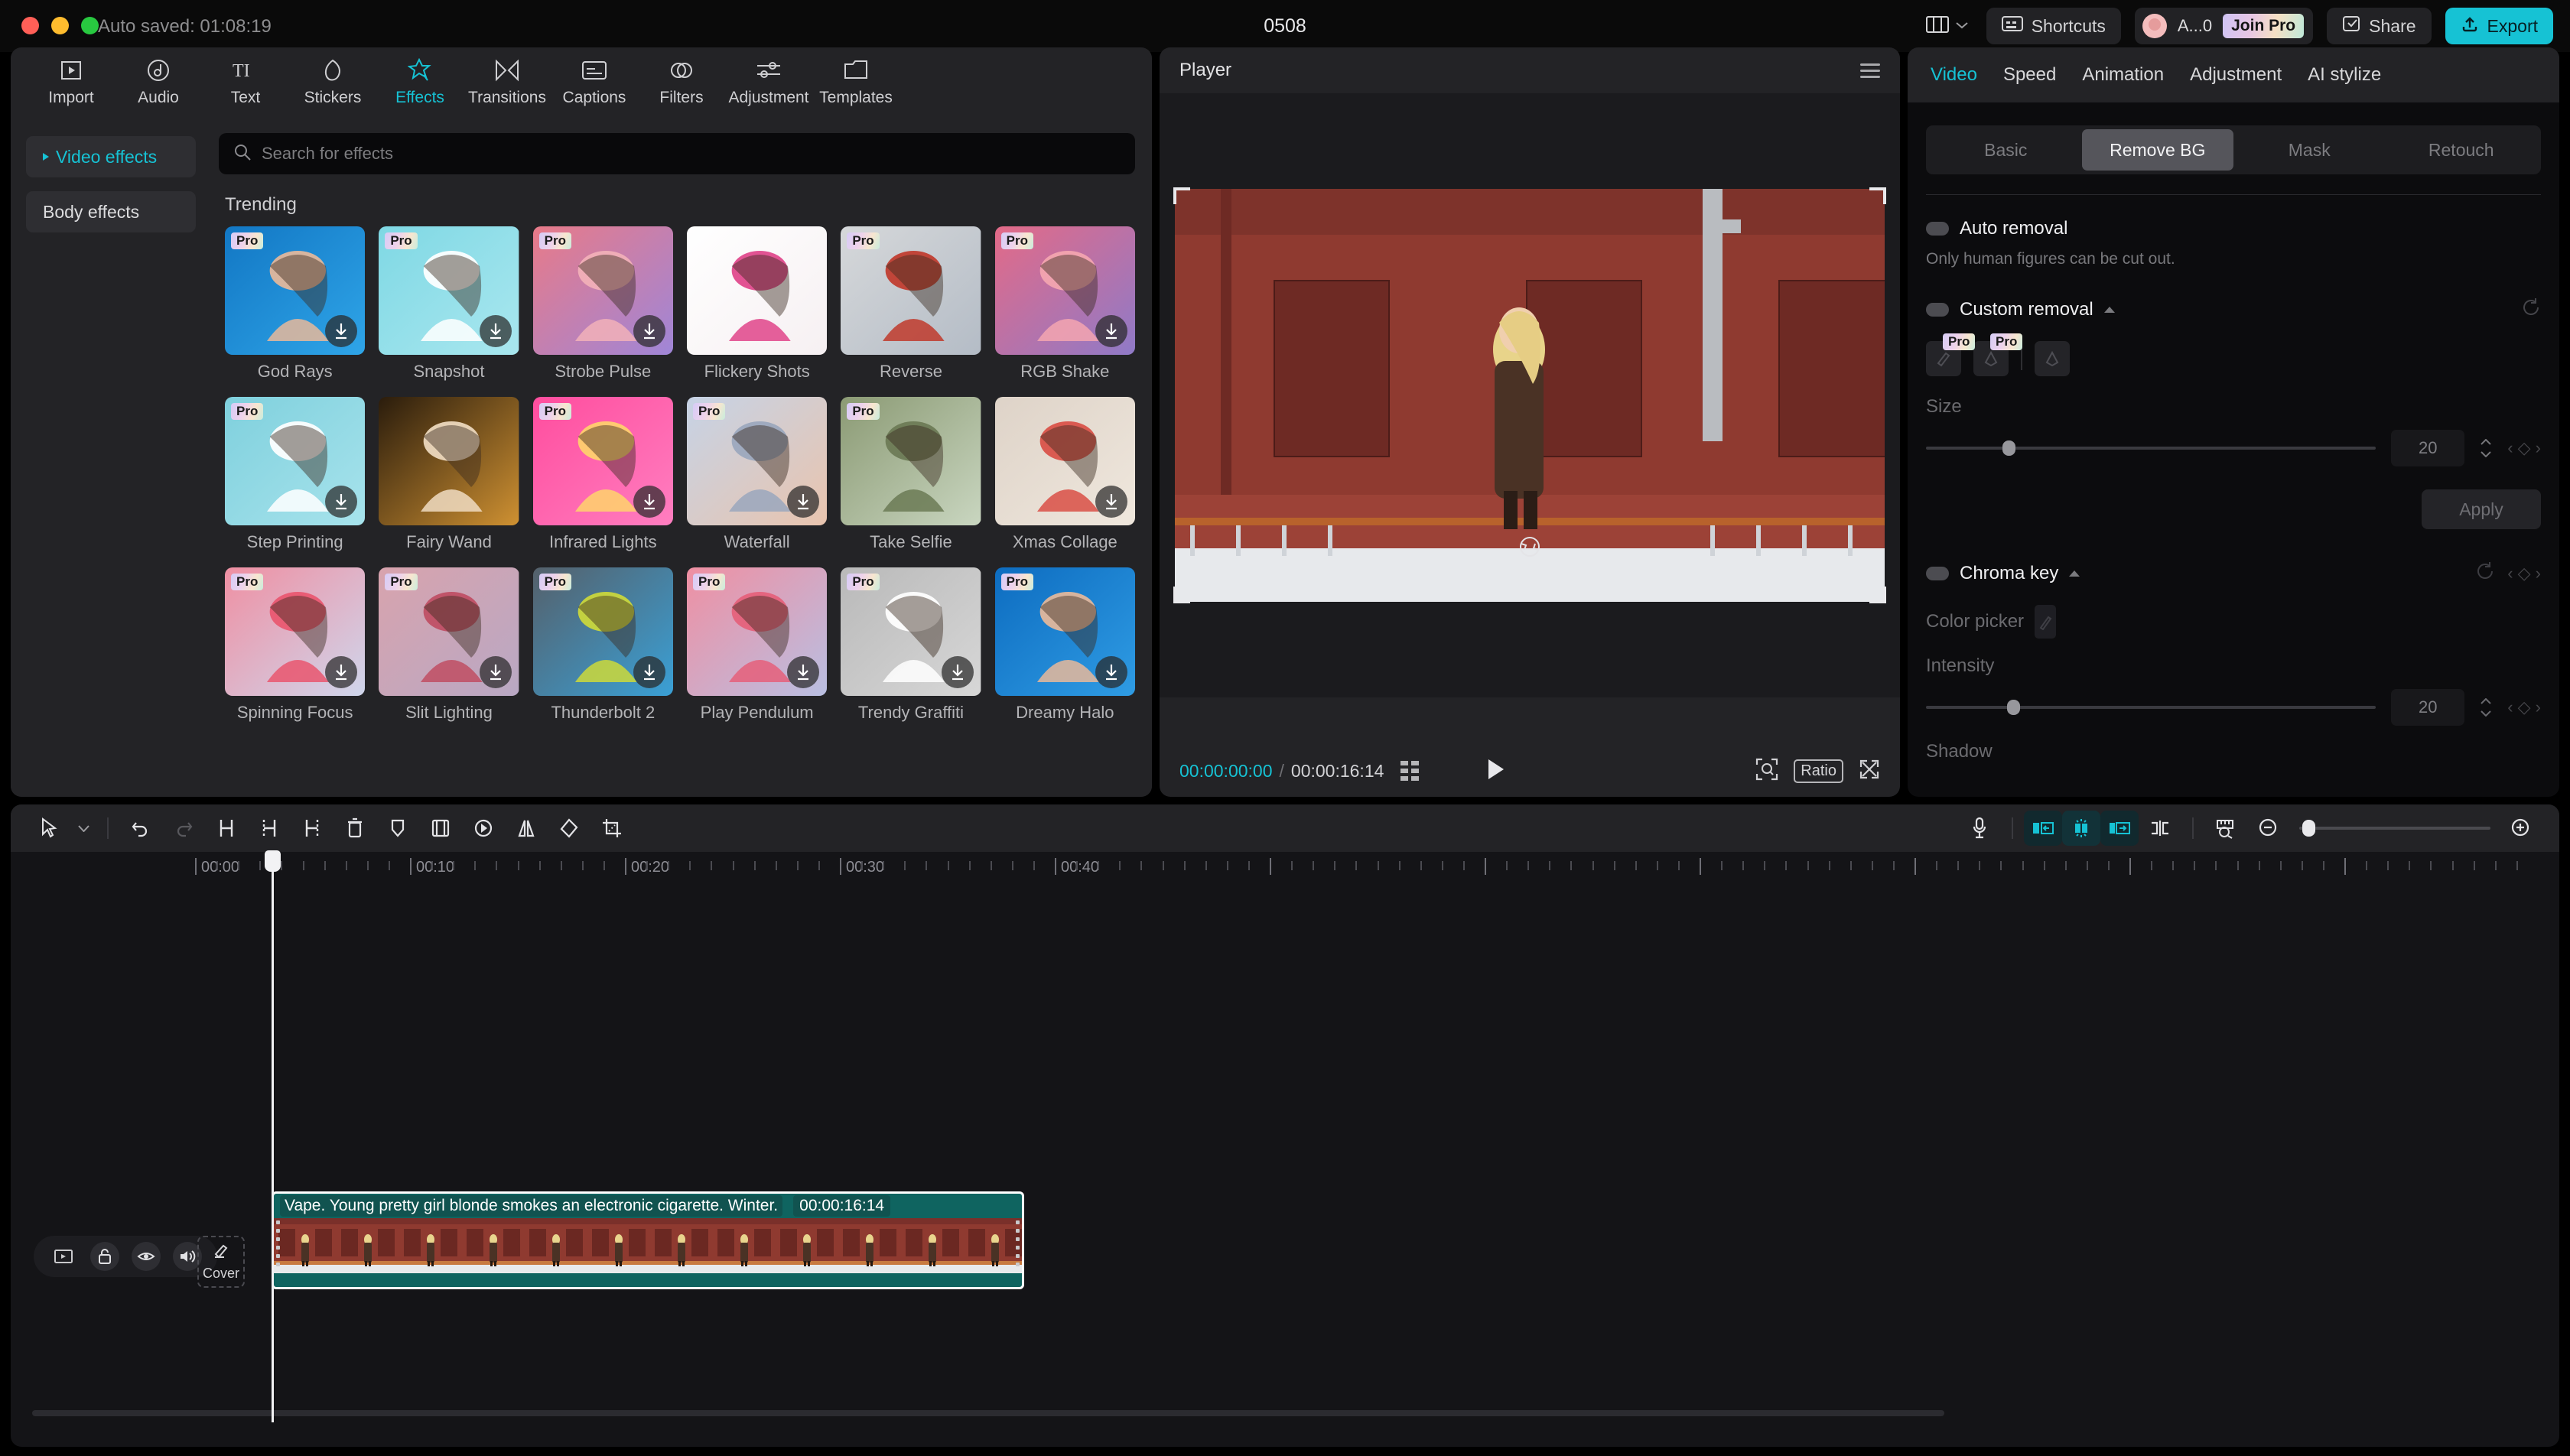 Image resolution: width=2570 pixels, height=1456 pixels. What do you see at coordinates (2524, 448) in the screenshot?
I see `size-keyframe-controls: ‹ ◇ ›` at bounding box center [2524, 448].